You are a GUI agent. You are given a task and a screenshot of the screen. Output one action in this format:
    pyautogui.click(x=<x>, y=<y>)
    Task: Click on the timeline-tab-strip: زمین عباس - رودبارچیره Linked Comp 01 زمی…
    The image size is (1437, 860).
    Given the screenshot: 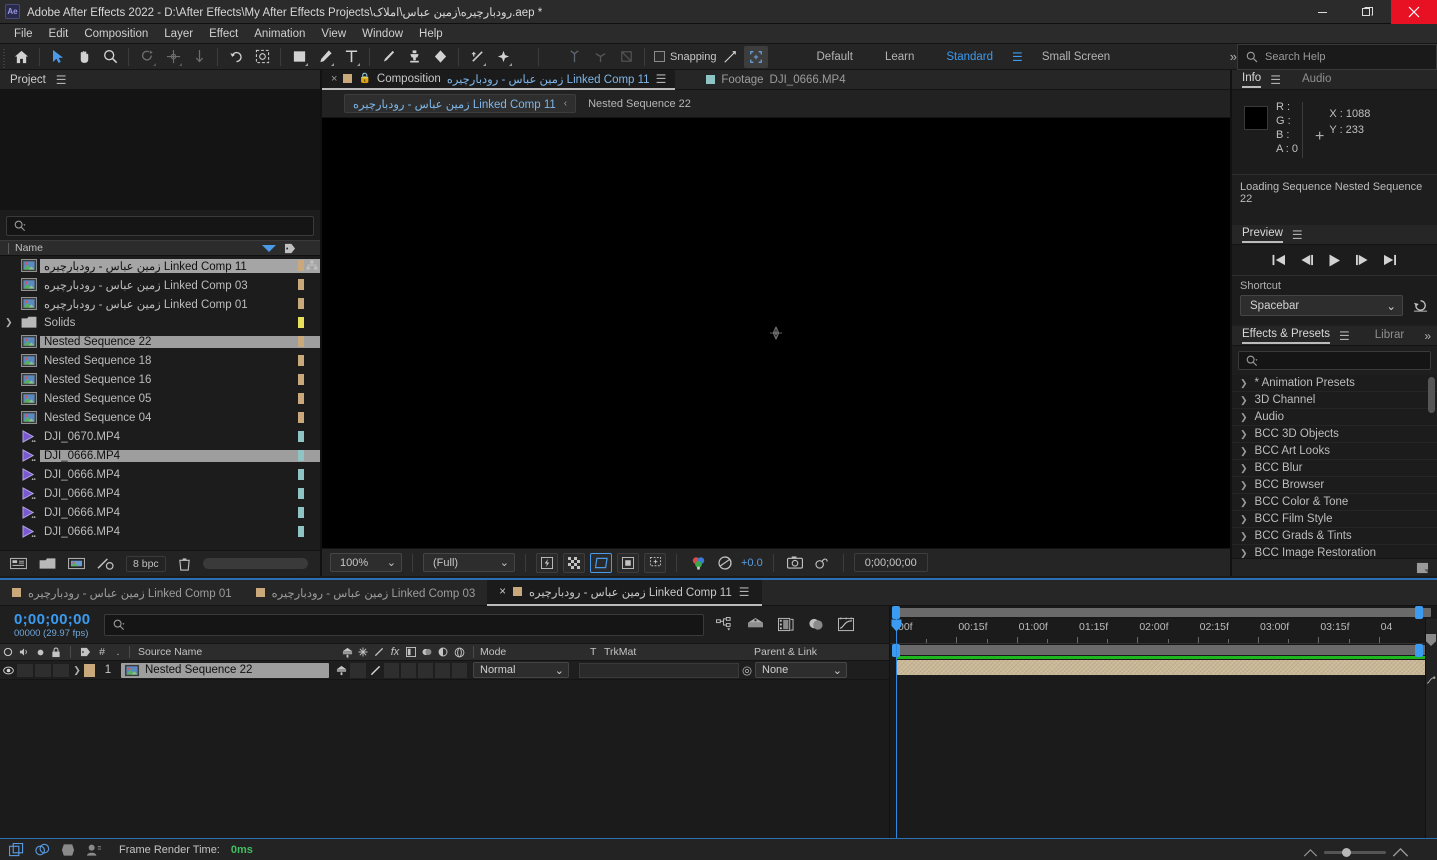 What is the action you would take?
    pyautogui.click(x=718, y=592)
    